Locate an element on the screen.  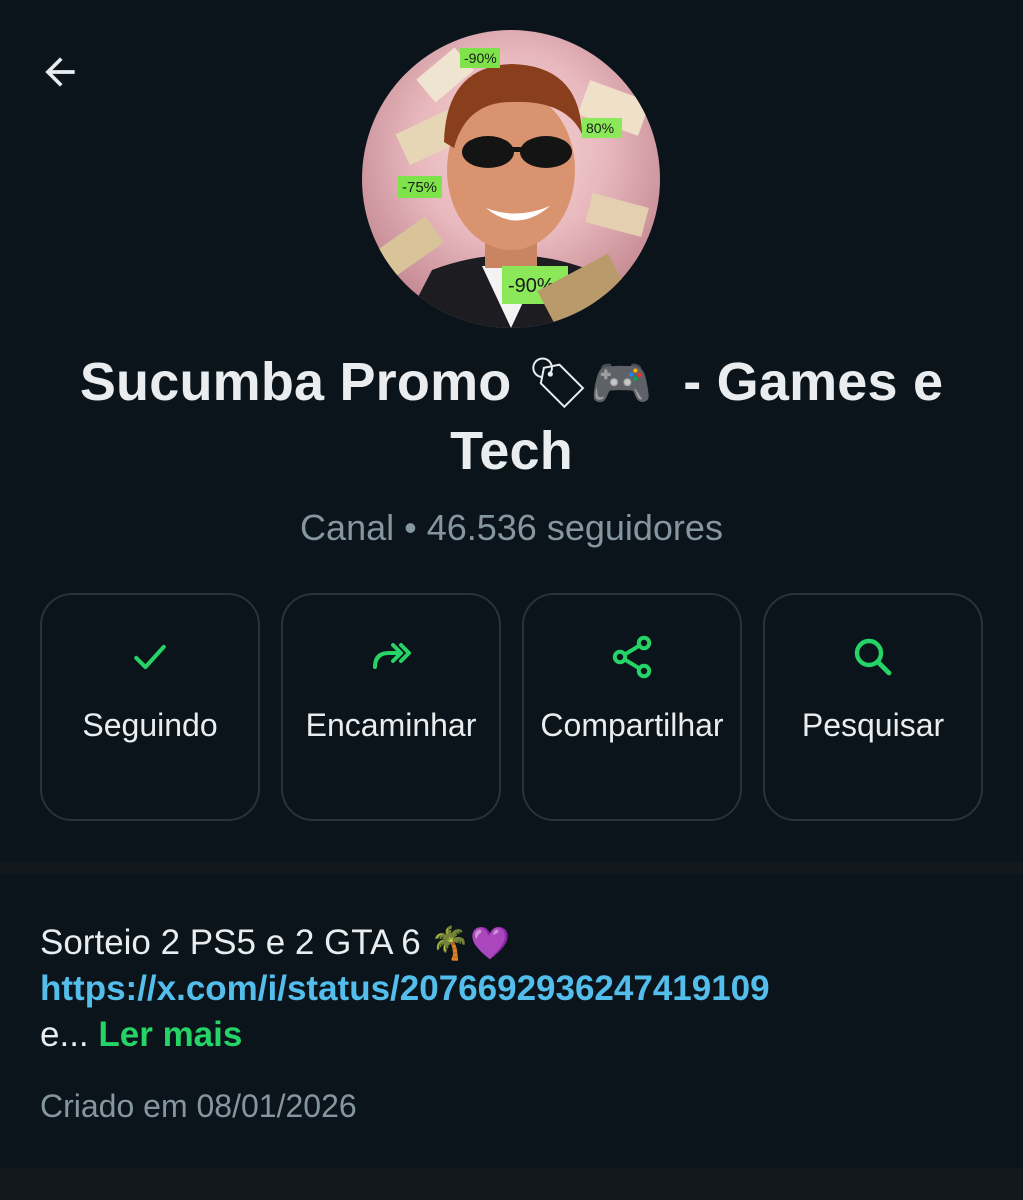
read-more-link: Ler mais is located at coordinates (170, 1034).